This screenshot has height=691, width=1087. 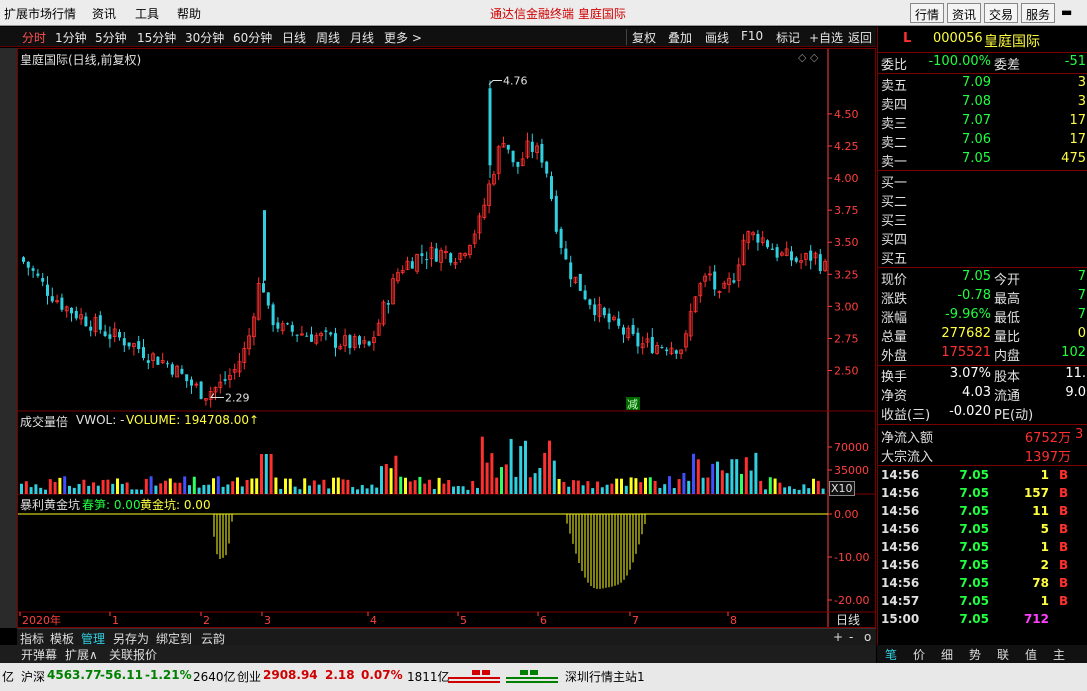 What do you see at coordinates (867, 637) in the screenshot?
I see `reset-button: o` at bounding box center [867, 637].